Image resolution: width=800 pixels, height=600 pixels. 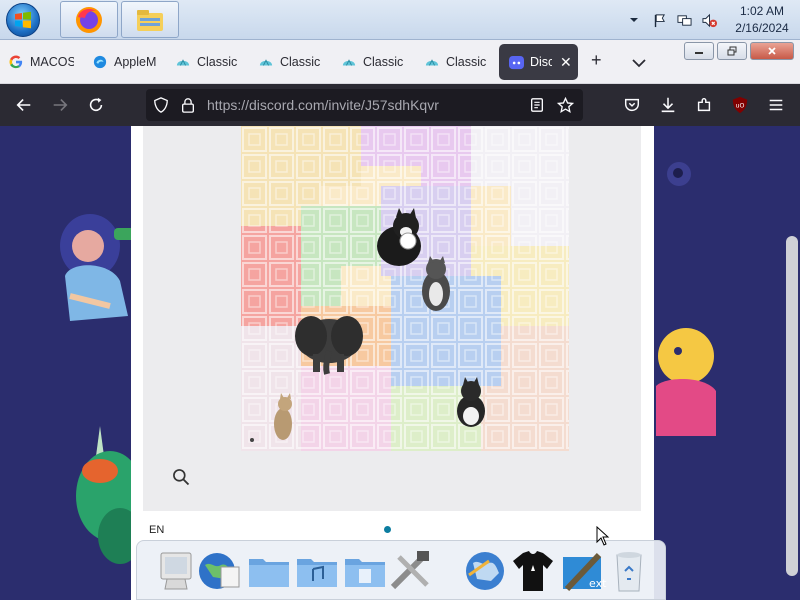 I want to click on windows-taskbar: 1:02 AM 2/16/2024, so click(x=400, y=20).